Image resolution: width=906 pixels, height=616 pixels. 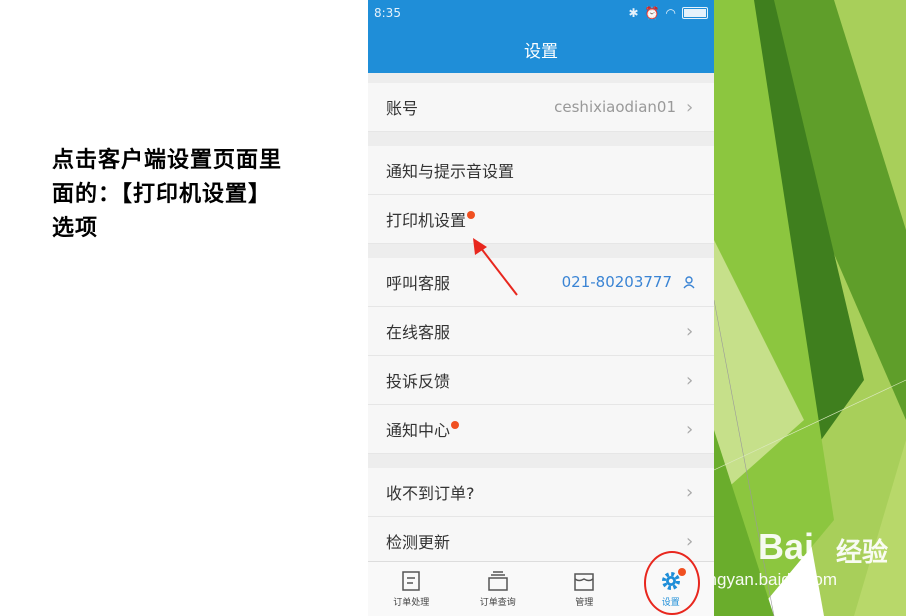 I want to click on annotation-circle, so click(x=672, y=583).